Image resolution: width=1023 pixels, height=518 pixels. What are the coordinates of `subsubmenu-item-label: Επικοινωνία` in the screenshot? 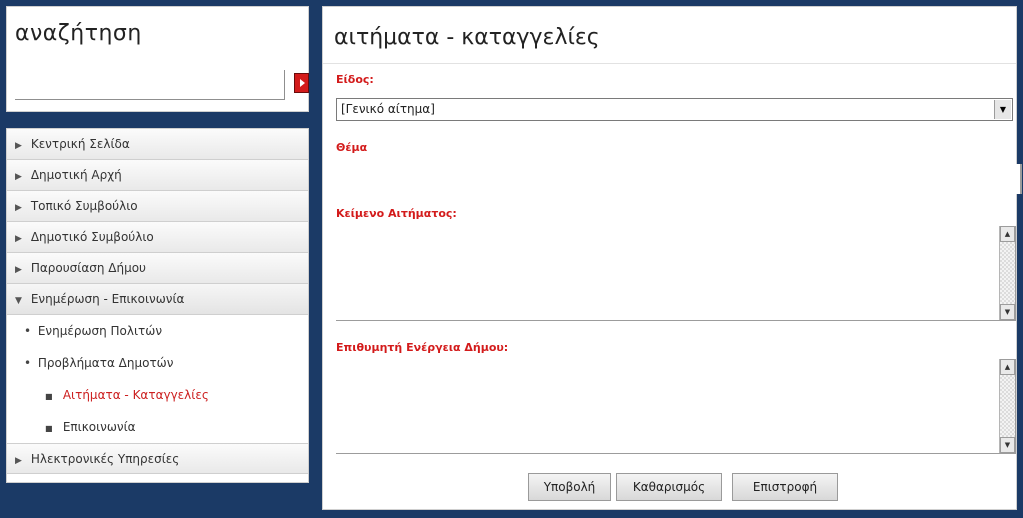 It's located at (99, 427).